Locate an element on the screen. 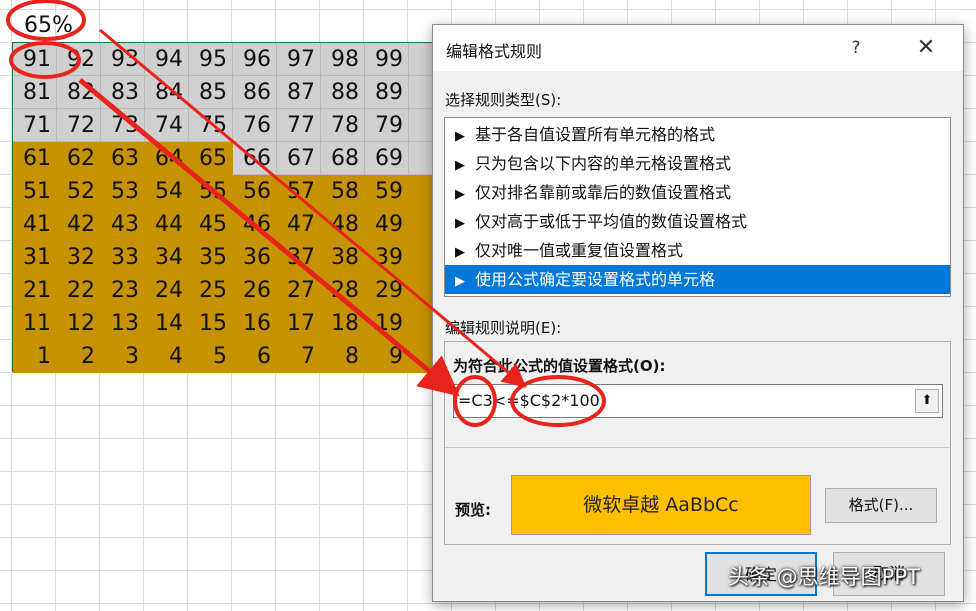 The image size is (976, 611). grid-cell: 17 is located at coordinates (299, 323).